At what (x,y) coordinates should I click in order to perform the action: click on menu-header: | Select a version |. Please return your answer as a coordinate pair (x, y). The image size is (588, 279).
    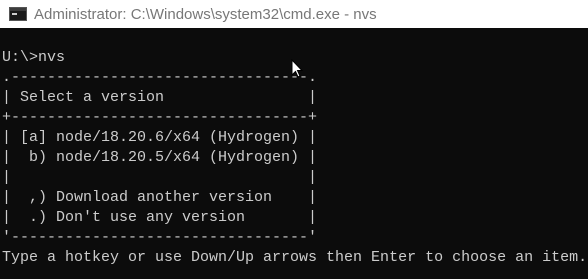
    Looking at the image, I should click on (160, 97).